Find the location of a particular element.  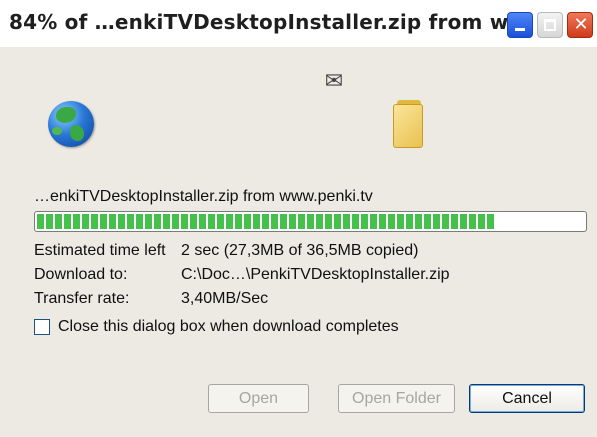

cancel-button: Cancel is located at coordinates (527, 398).